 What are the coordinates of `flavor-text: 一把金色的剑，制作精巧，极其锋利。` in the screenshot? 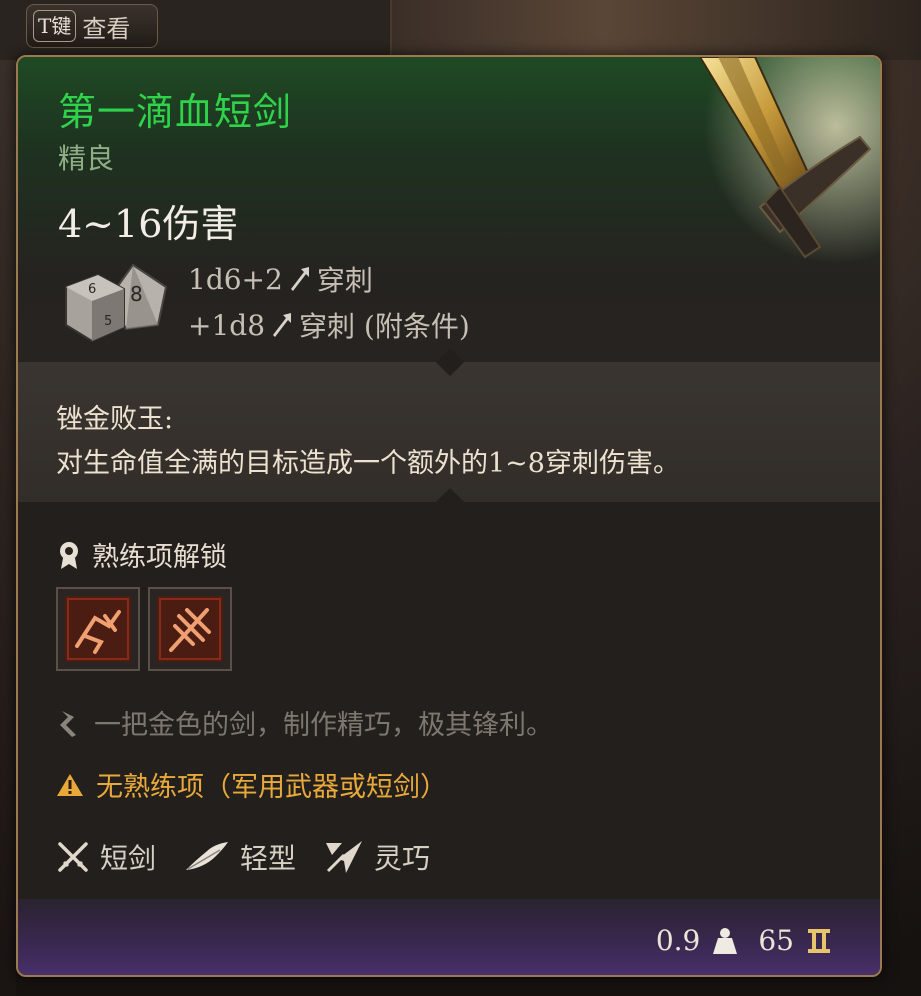 It's located at (304, 722).